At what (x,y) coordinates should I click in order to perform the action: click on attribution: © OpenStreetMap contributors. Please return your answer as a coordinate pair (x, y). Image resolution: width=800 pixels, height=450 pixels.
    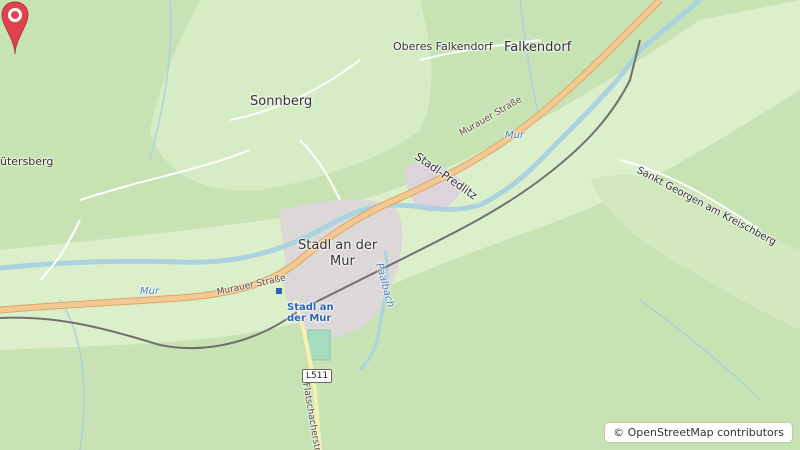
    Looking at the image, I should click on (698, 432).